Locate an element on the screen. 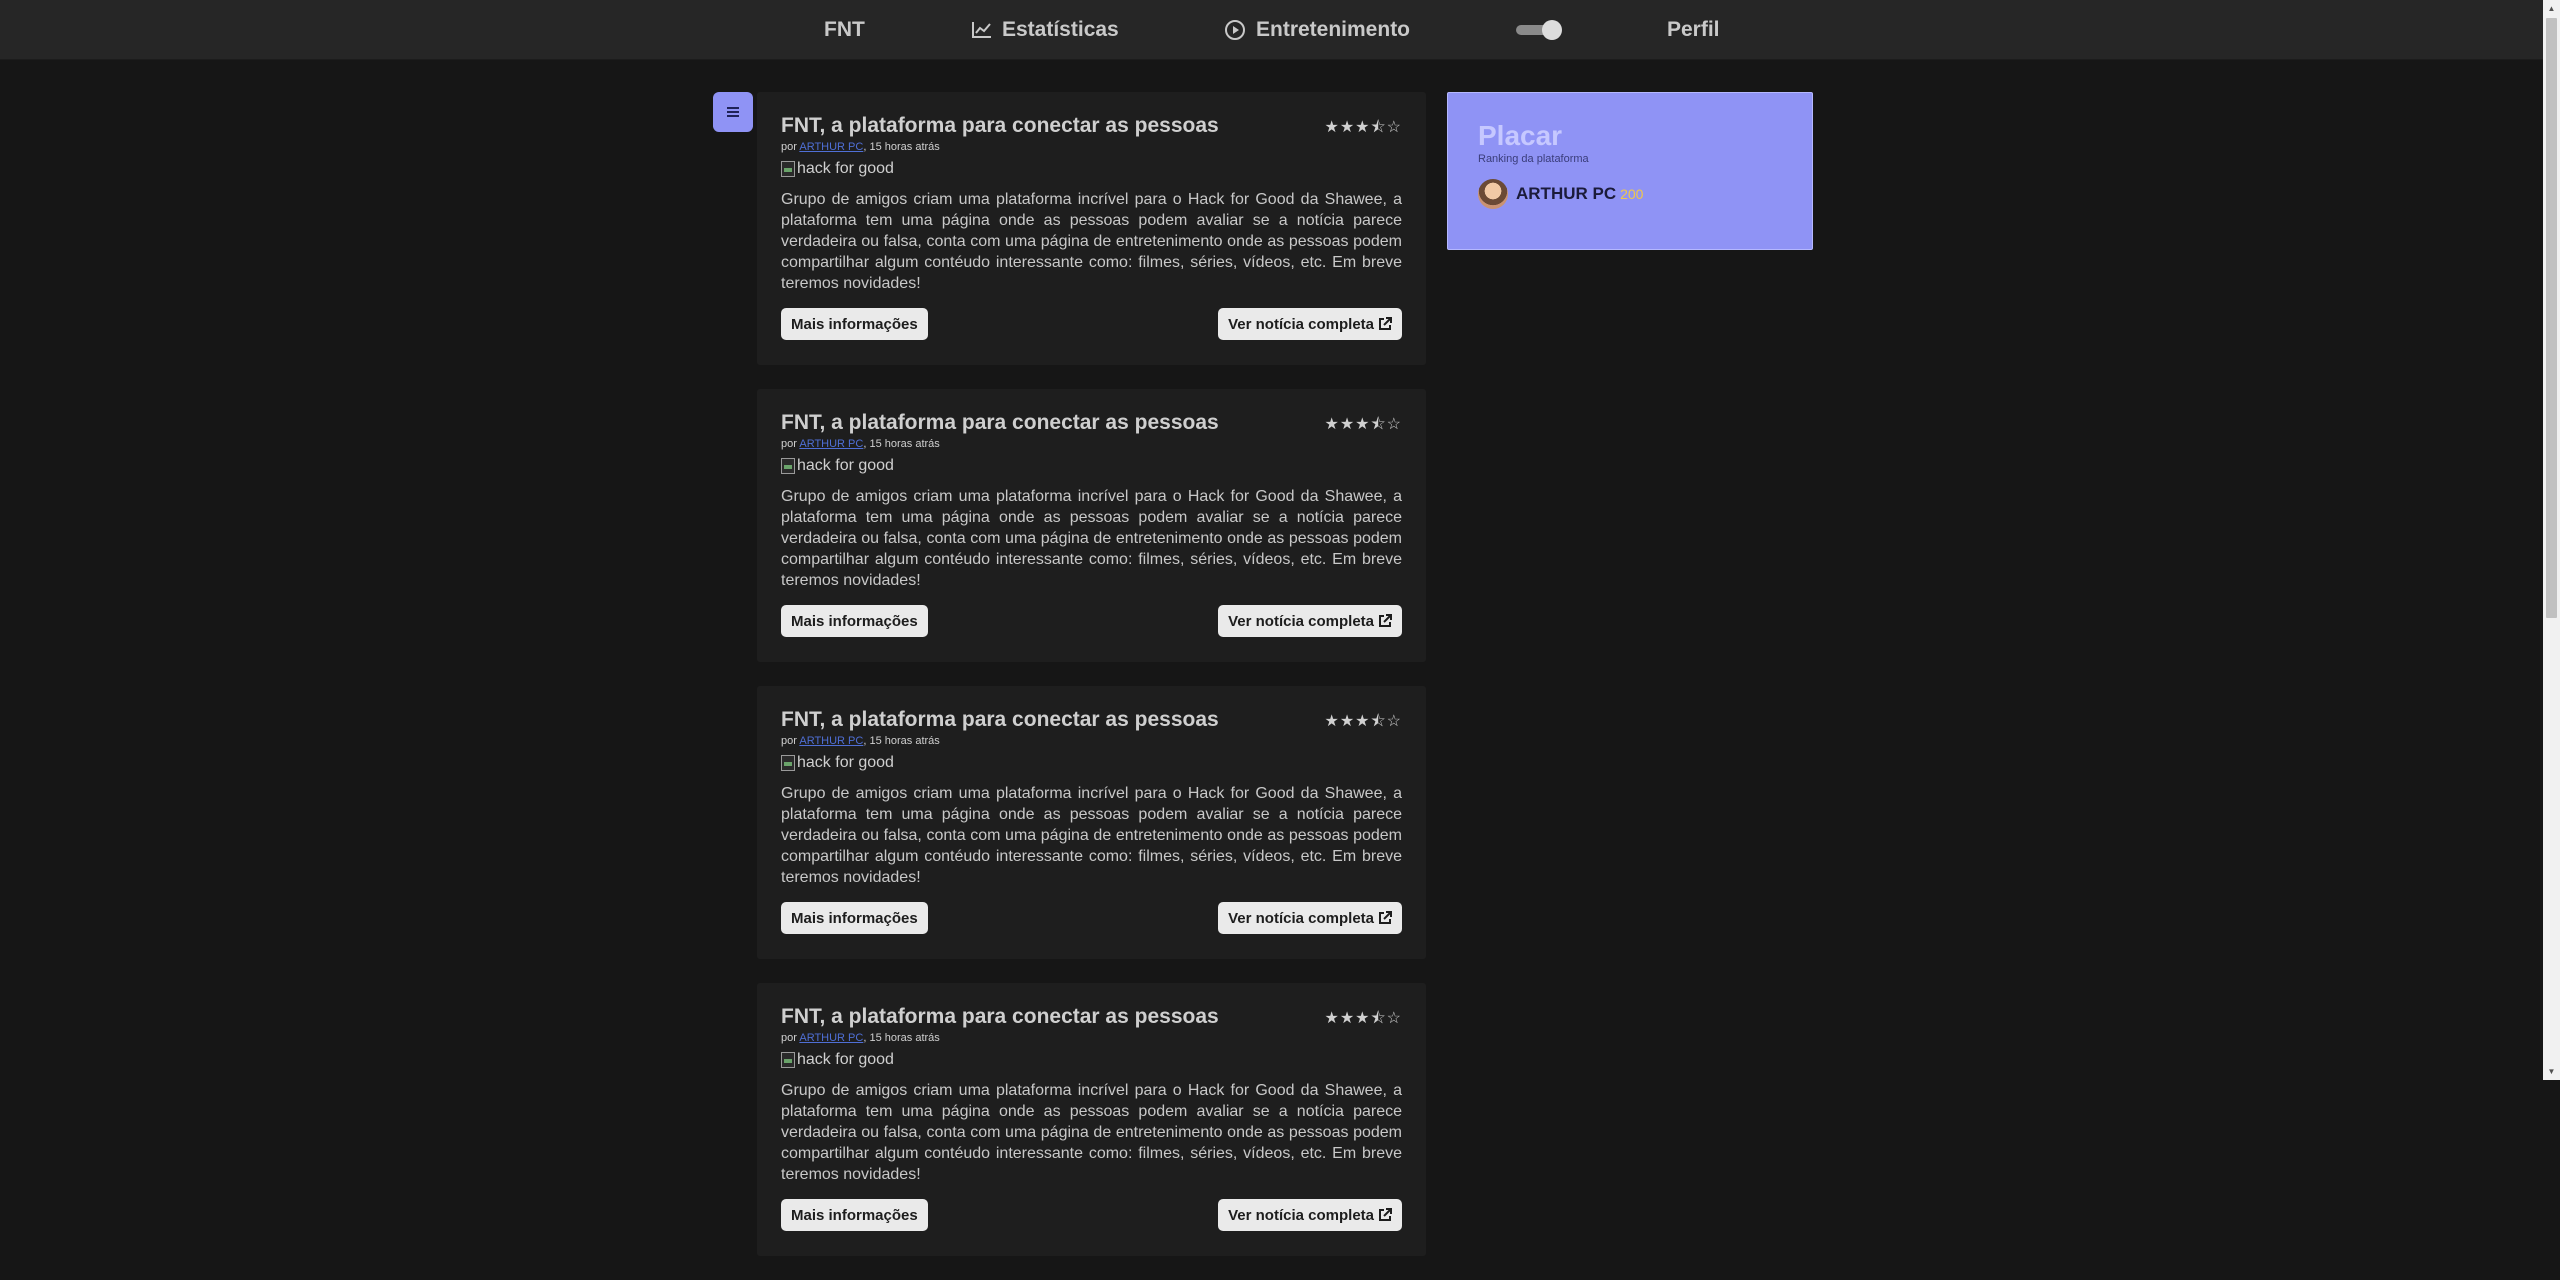 The width and height of the screenshot is (2560, 1280). ranking-name: ARTHUR PC is located at coordinates (1566, 193).